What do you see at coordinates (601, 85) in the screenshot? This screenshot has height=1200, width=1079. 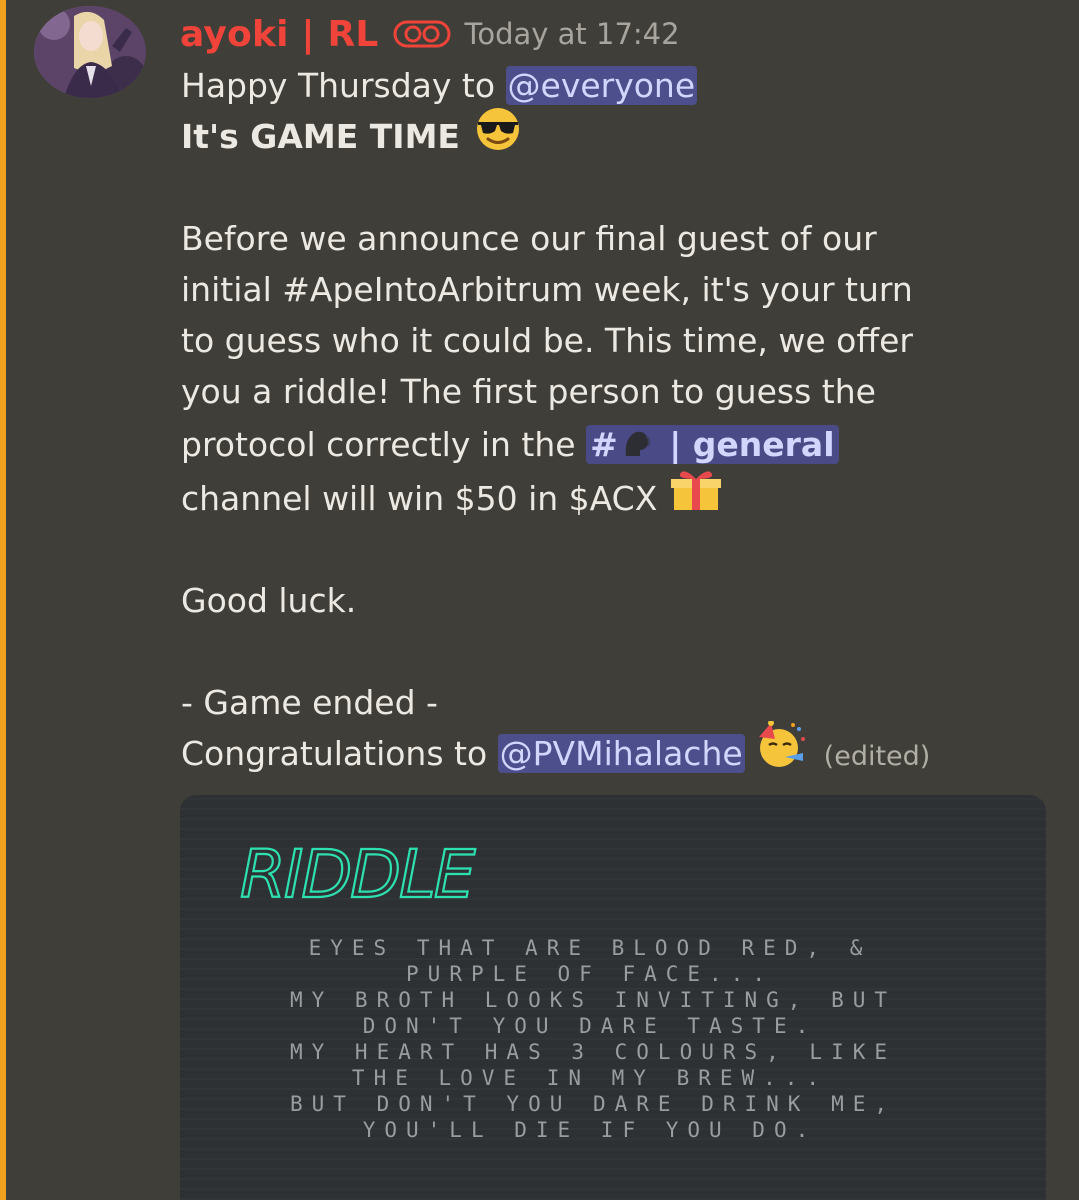 I see `everyone-mention: @everyone` at bounding box center [601, 85].